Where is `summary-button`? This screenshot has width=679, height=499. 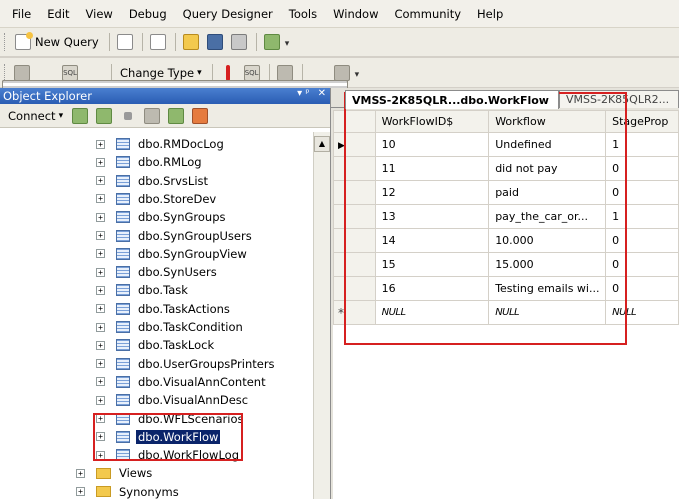 summary-button is located at coordinates (200, 116).